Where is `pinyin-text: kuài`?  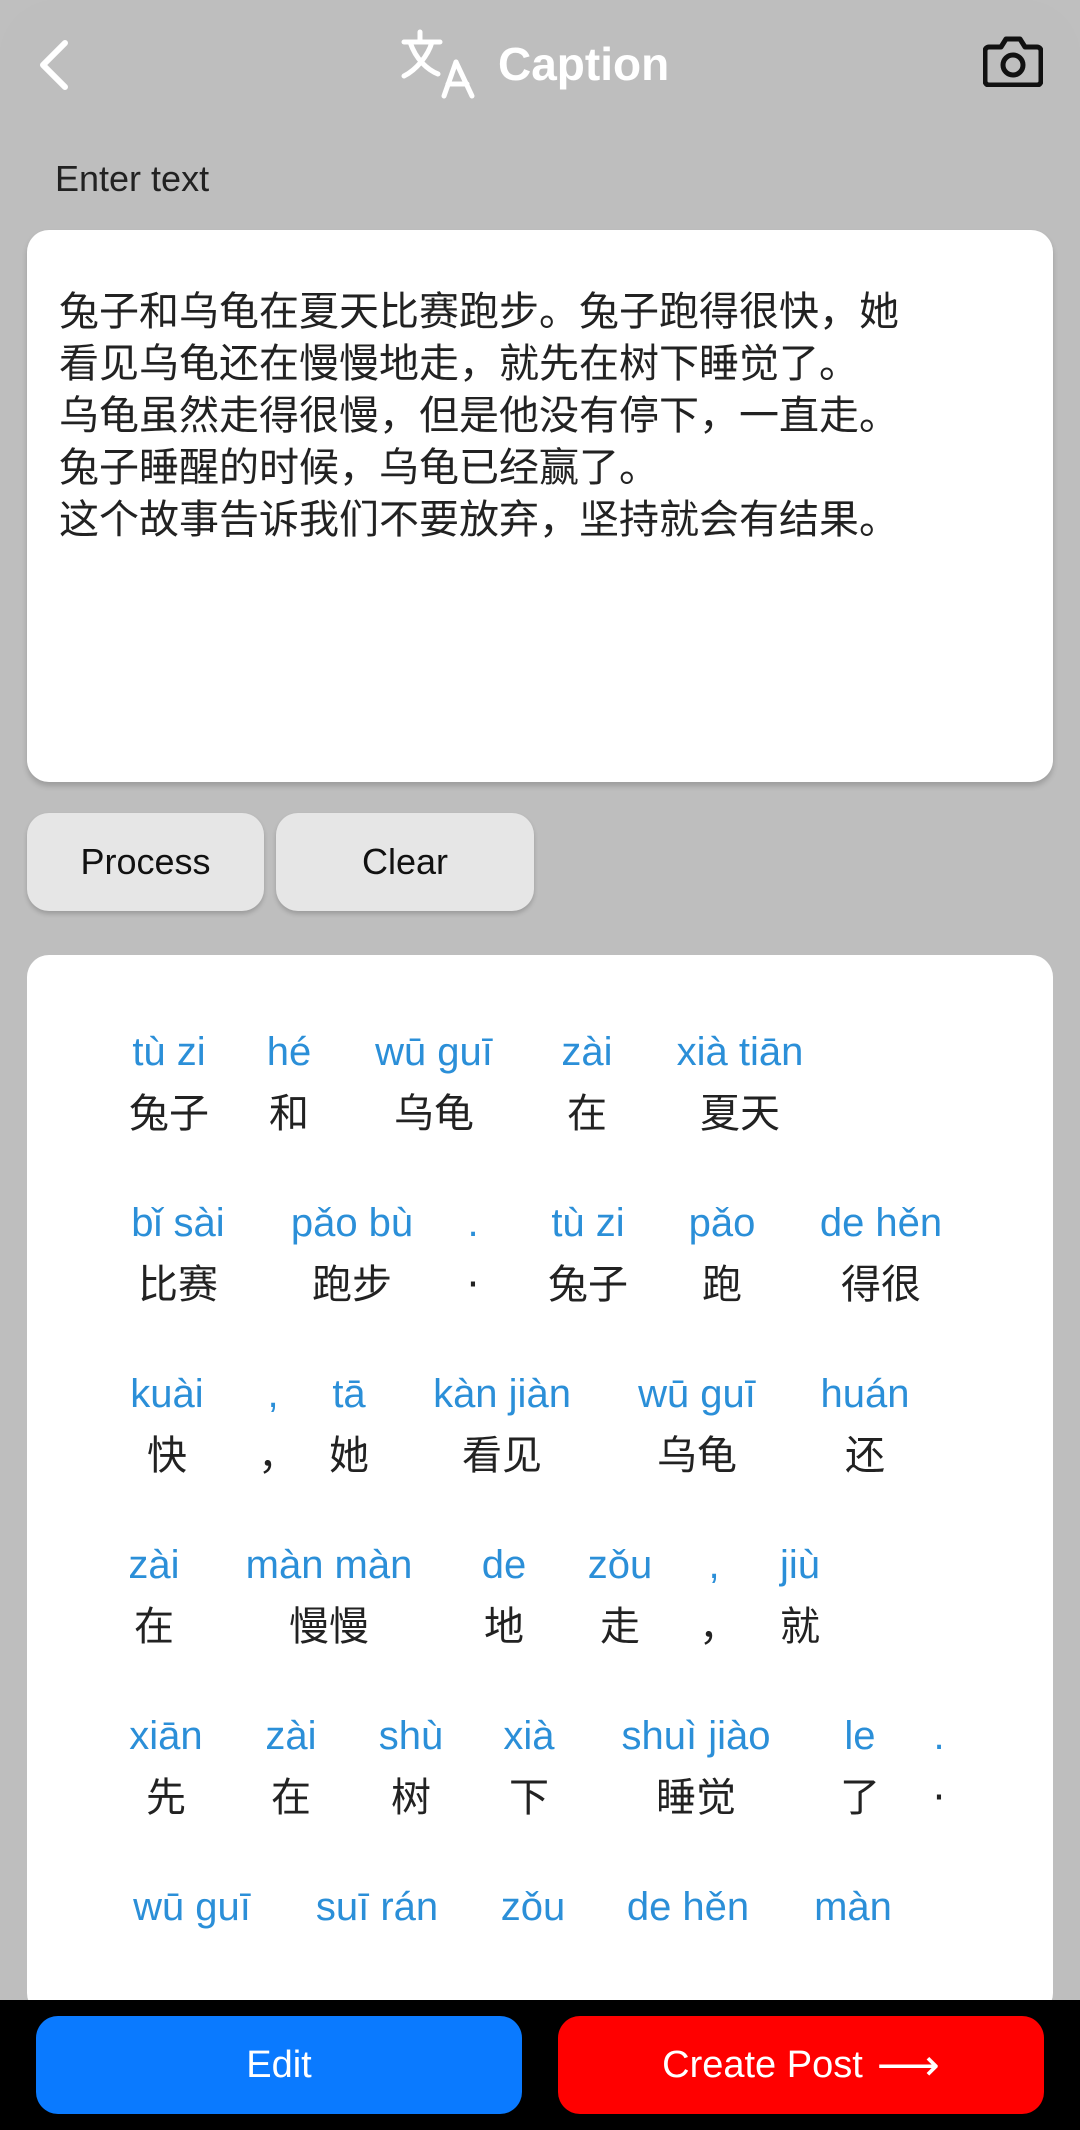 pinyin-text: kuài is located at coordinates (167, 1394).